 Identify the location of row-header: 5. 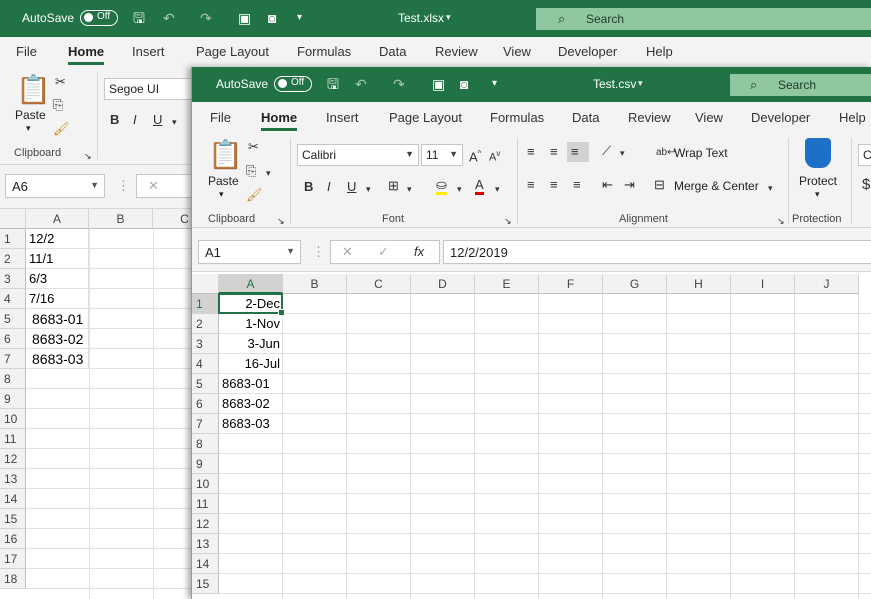
(13, 319).